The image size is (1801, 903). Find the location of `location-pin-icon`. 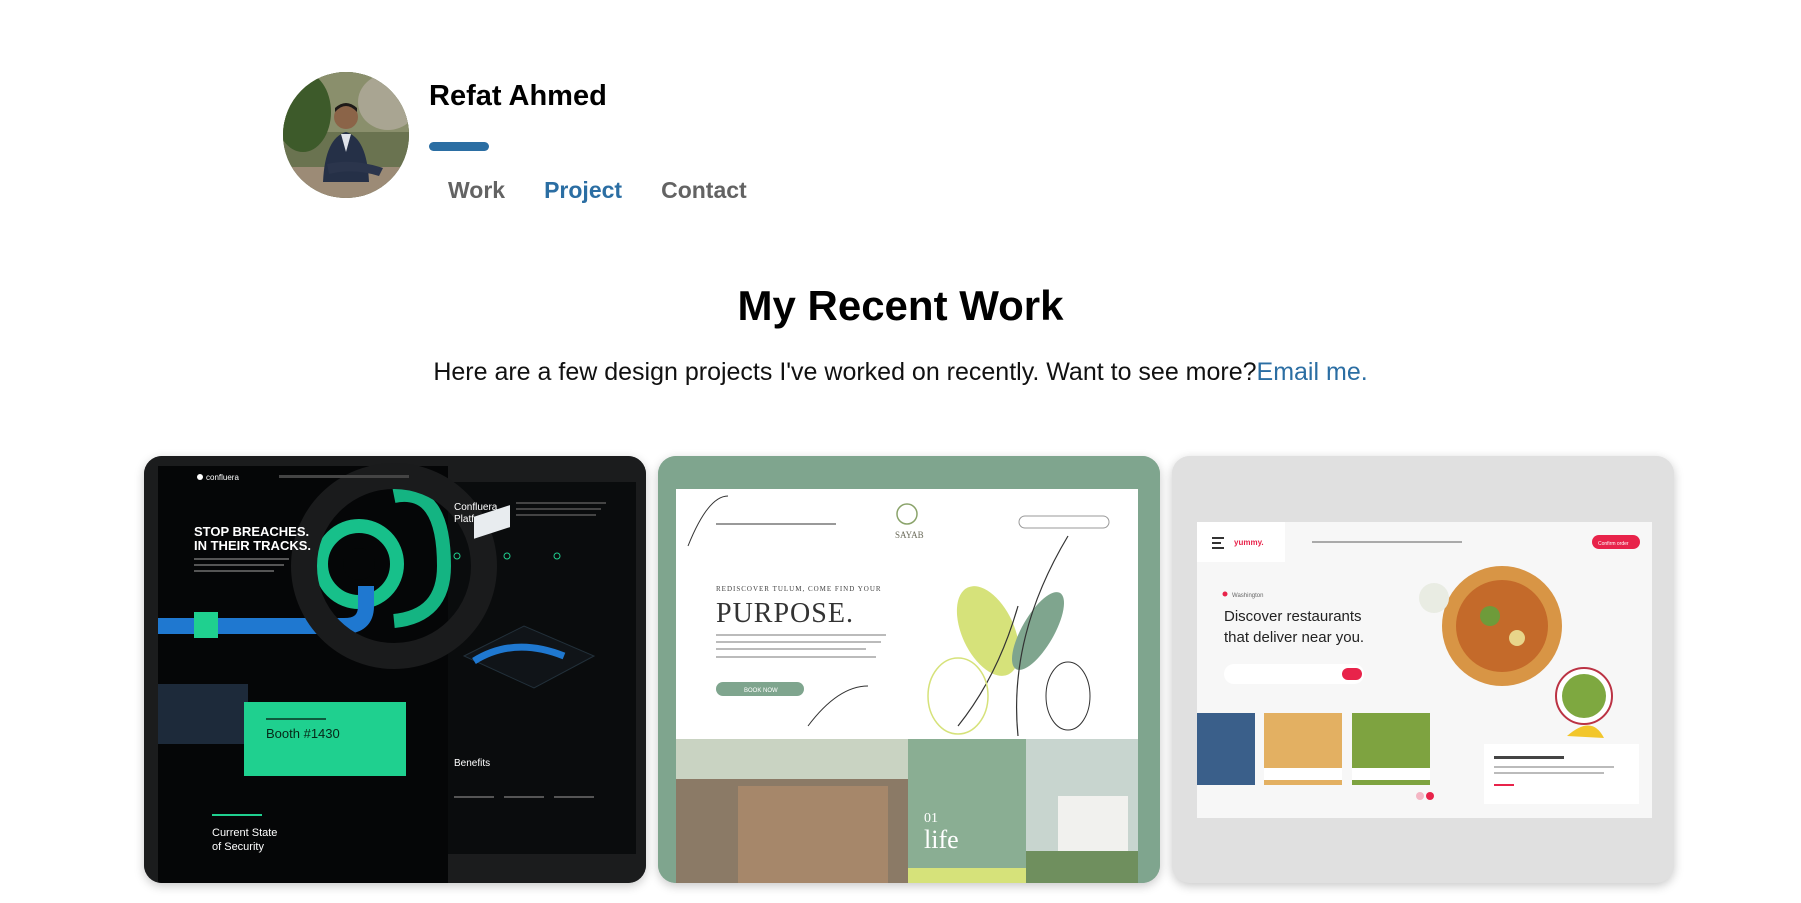

location-pin-icon is located at coordinates (1225, 594).